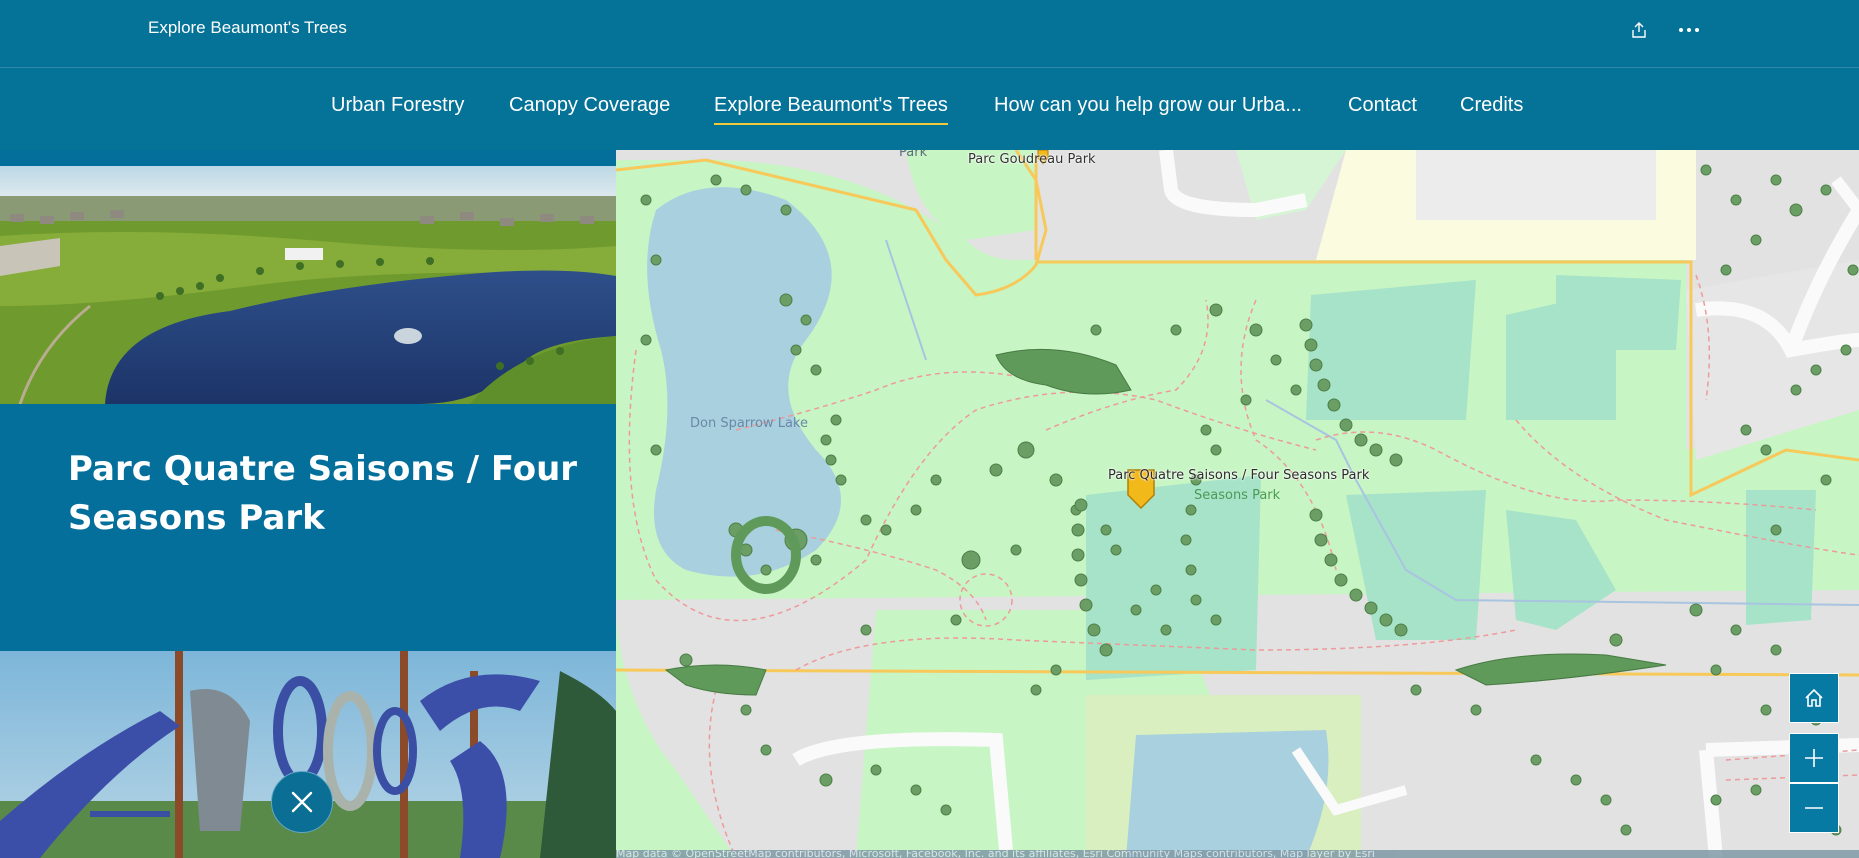 This screenshot has height=858, width=1859. I want to click on map-label-park-sub: Seasons Park, so click(1237, 495).